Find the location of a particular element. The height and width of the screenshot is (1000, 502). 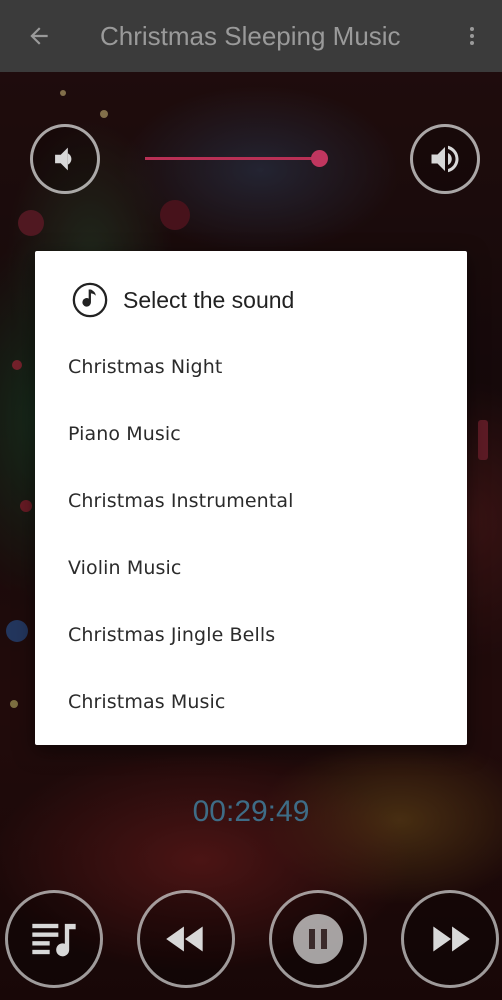

rewind-button is located at coordinates (186, 939).